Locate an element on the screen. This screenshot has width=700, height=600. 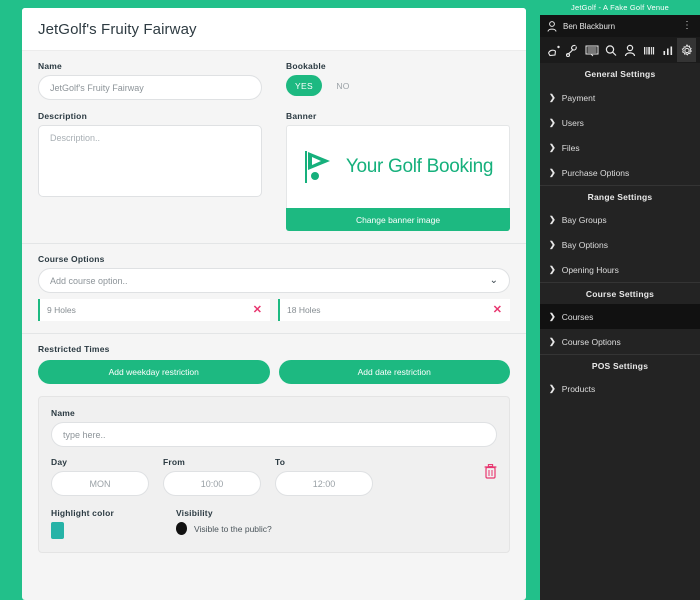
delete-restriction-icon is located at coordinates (490, 471).